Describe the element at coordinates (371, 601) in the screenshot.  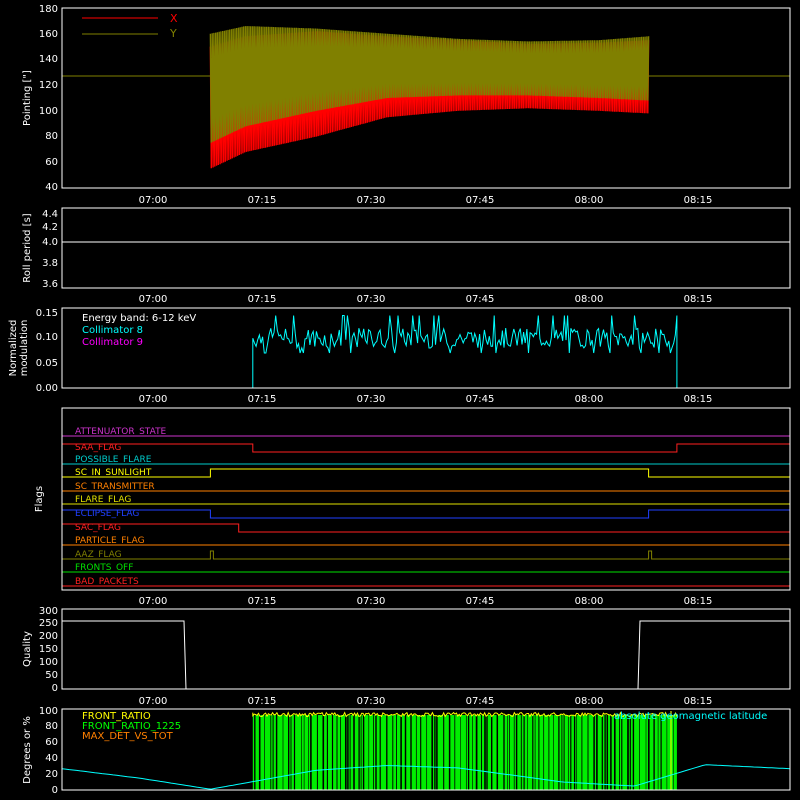
I see `flags-xtick: 07:30` at that location.